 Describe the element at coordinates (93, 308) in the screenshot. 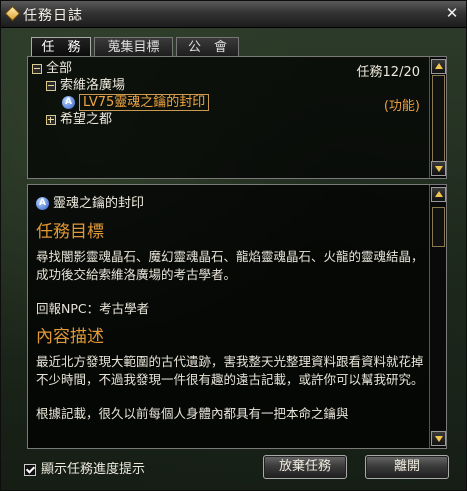

I see `report-npc-text: 回報NPC：考古學者` at that location.